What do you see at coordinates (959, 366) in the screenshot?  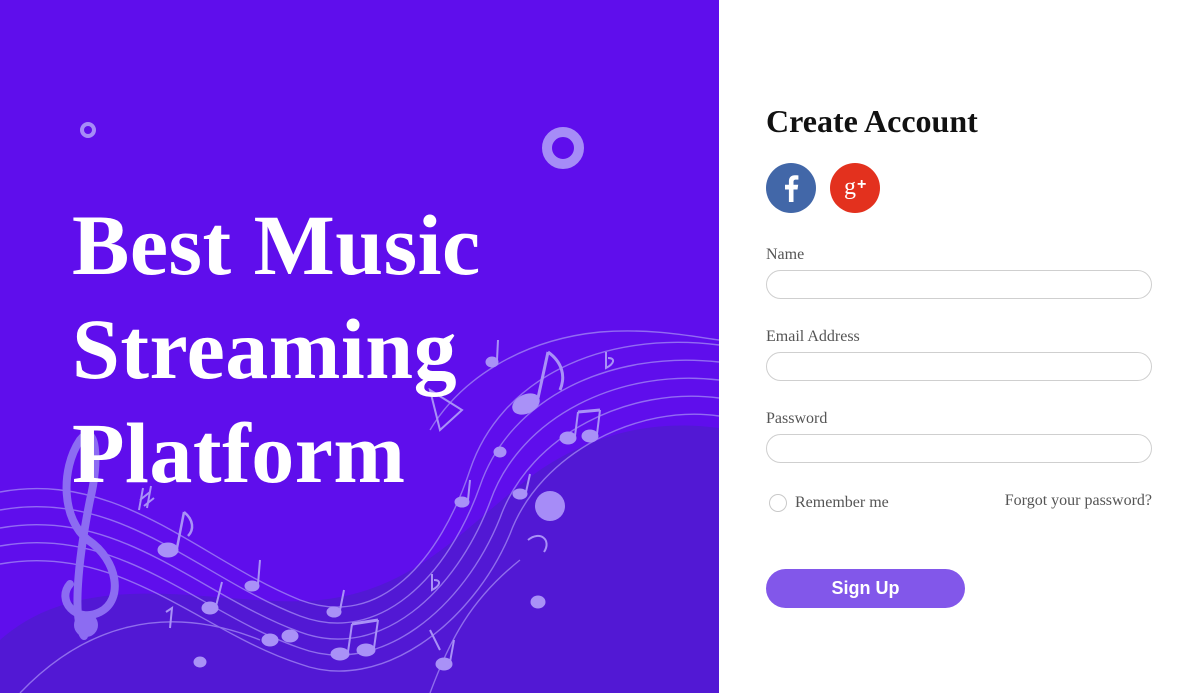 I see `email-input` at bounding box center [959, 366].